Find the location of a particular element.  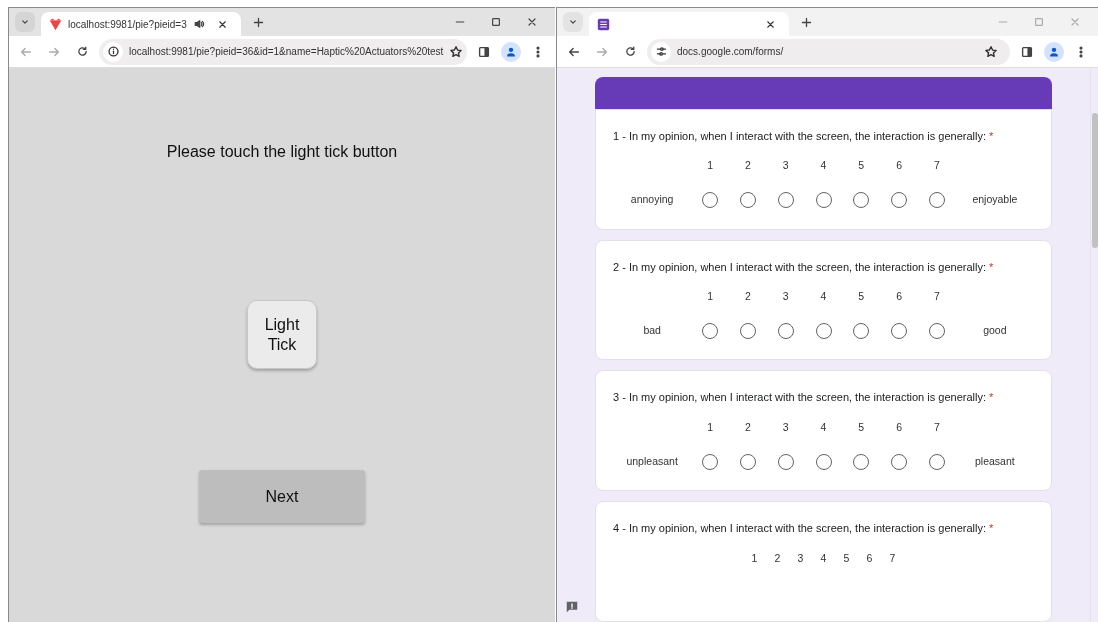

site-settings-icon is located at coordinates (661, 51).